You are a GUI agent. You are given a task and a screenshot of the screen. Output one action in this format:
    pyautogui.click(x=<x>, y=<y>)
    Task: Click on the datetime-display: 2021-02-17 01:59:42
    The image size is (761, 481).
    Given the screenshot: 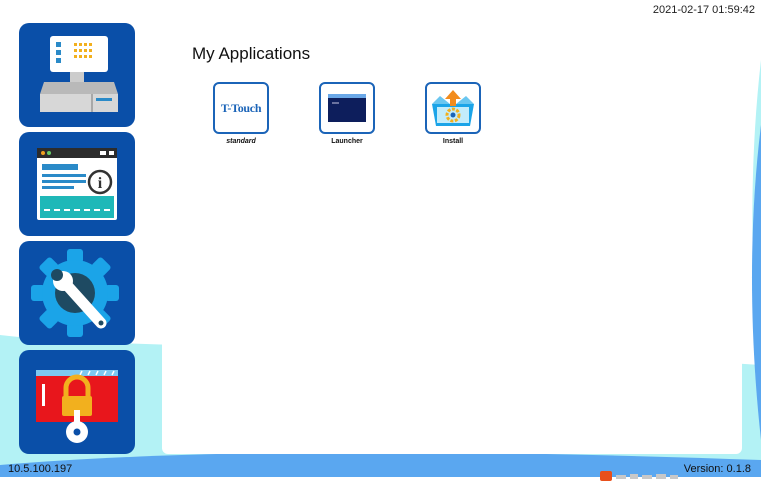 What is the action you would take?
    pyautogui.click(x=703, y=10)
    